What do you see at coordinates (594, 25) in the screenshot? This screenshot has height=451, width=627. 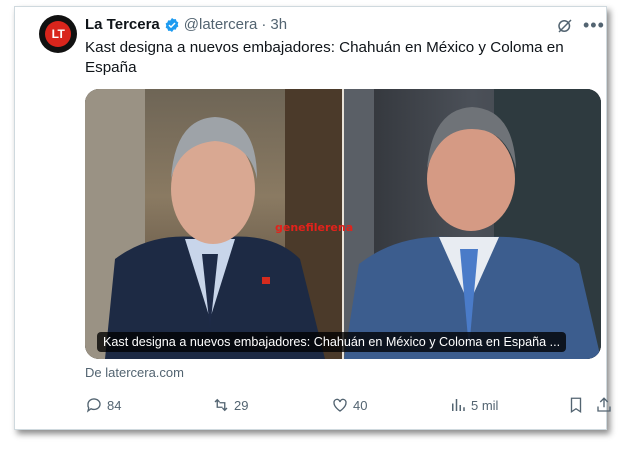 I see `more-options-icon: •••` at bounding box center [594, 25].